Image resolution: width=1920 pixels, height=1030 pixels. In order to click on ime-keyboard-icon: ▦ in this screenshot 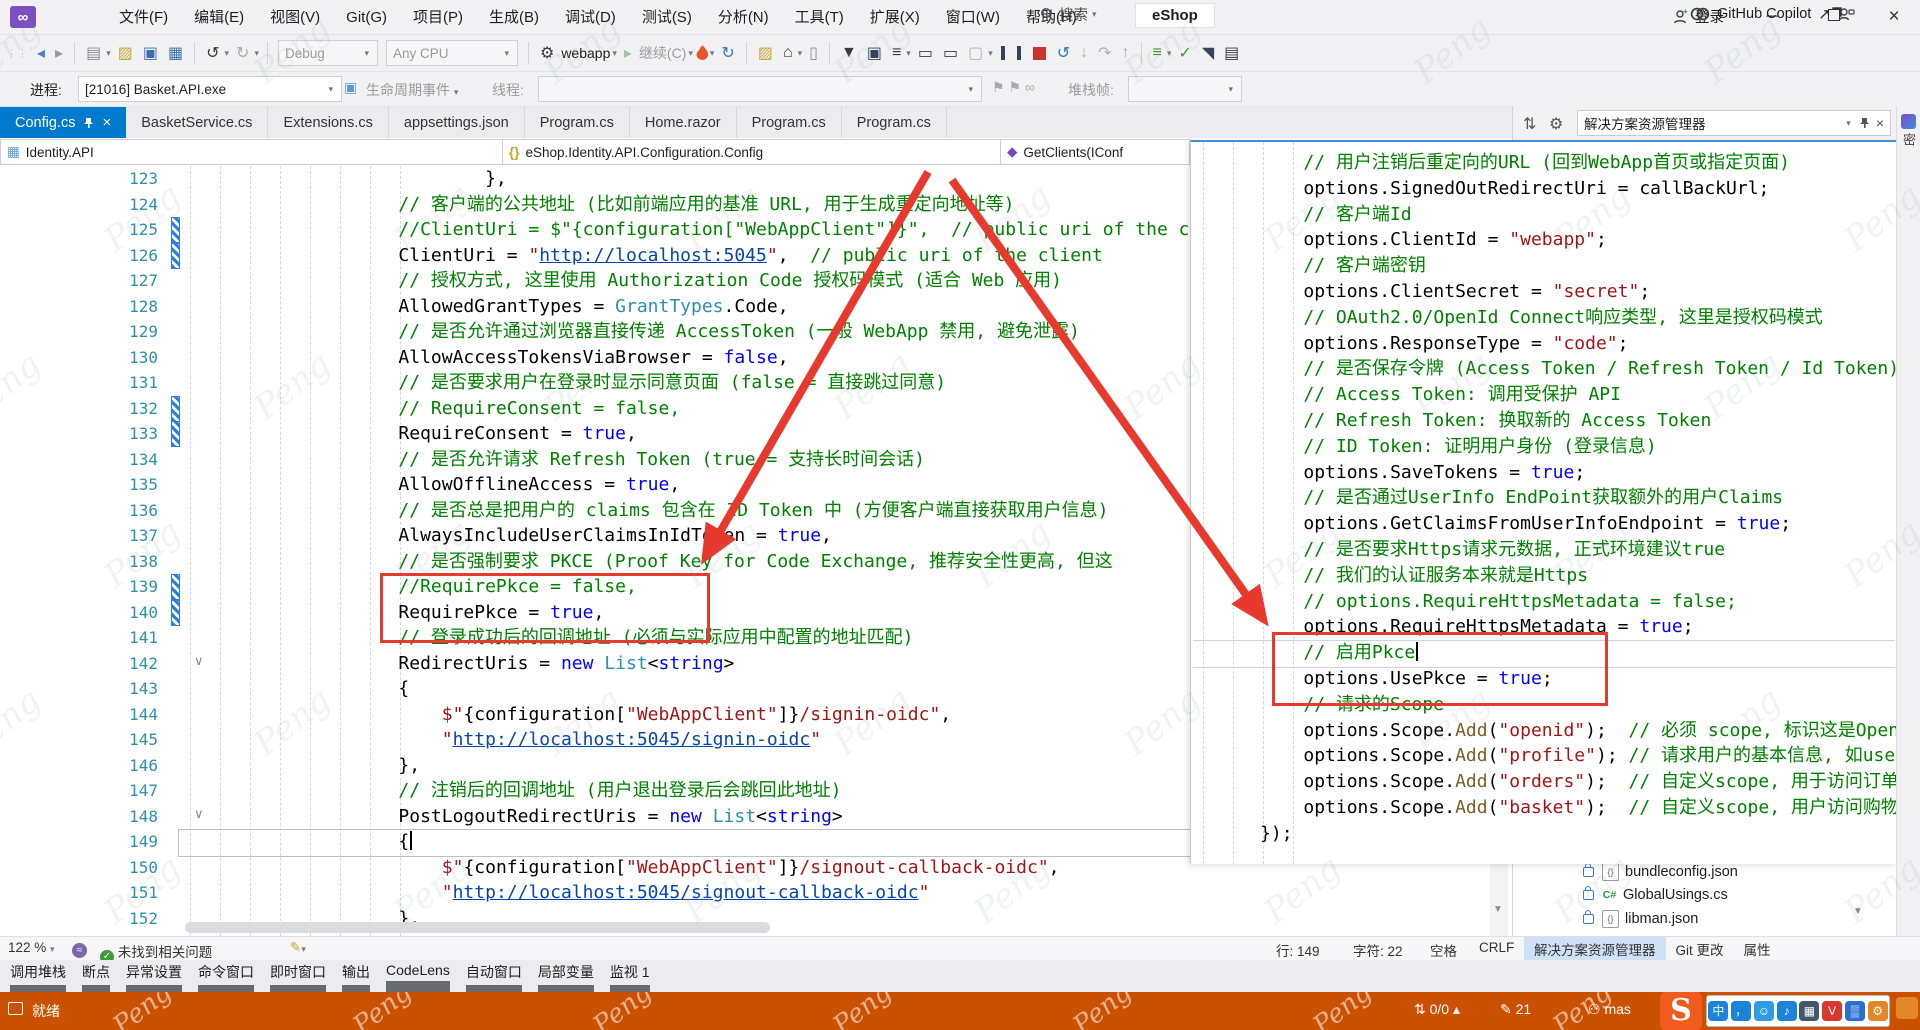, I will do `click(1809, 1011)`.